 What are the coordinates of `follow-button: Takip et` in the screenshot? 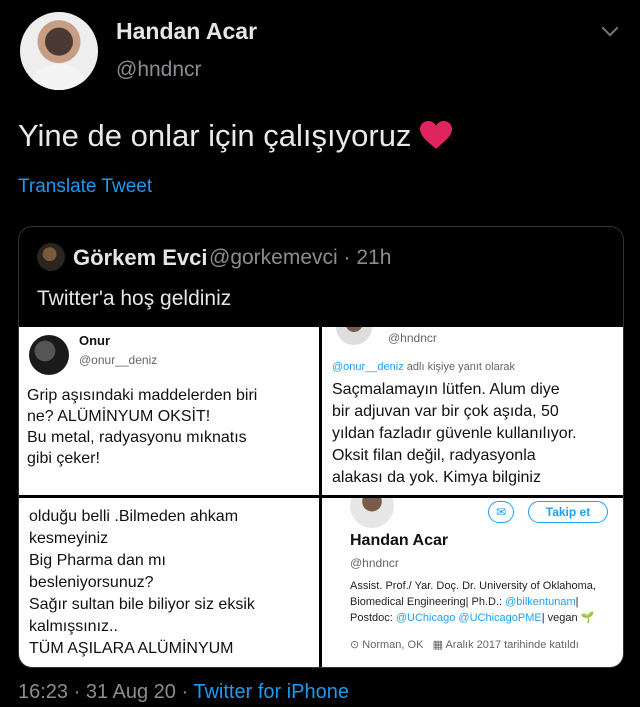 It's located at (568, 512).